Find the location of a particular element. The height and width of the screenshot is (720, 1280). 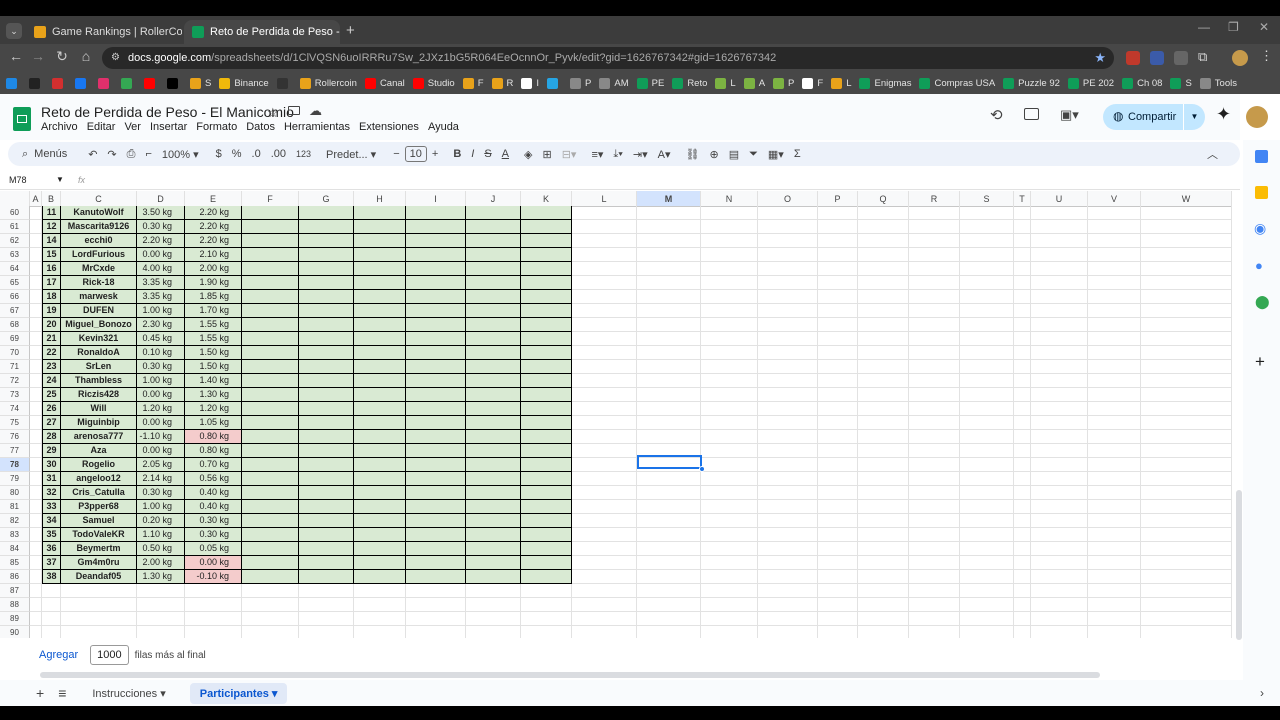

participant-name-cell: Thambless is located at coordinates (99, 381).